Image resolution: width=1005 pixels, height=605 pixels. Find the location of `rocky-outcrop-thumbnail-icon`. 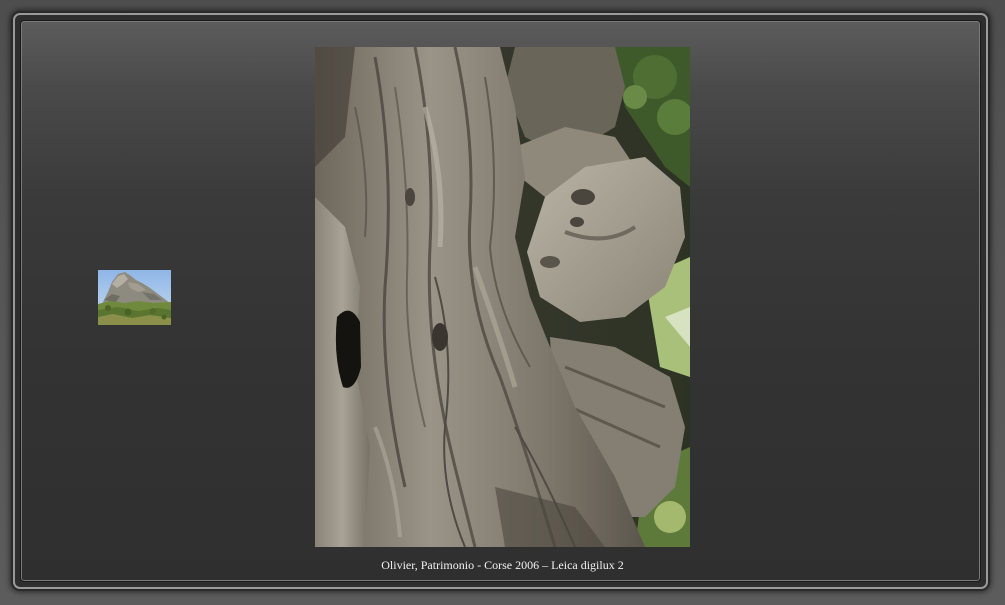

rocky-outcrop-thumbnail-icon is located at coordinates (134, 297).